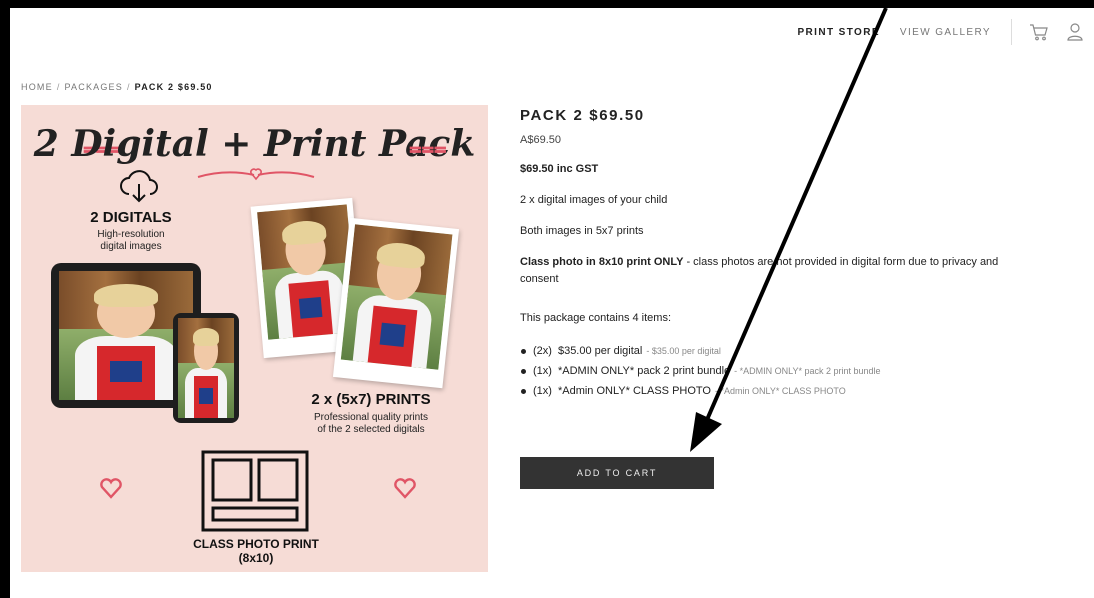 Image resolution: width=1094 pixels, height=598 pixels. What do you see at coordinates (131, 234) in the screenshot?
I see `digitals-subtext-line: High-resolution` at bounding box center [131, 234].